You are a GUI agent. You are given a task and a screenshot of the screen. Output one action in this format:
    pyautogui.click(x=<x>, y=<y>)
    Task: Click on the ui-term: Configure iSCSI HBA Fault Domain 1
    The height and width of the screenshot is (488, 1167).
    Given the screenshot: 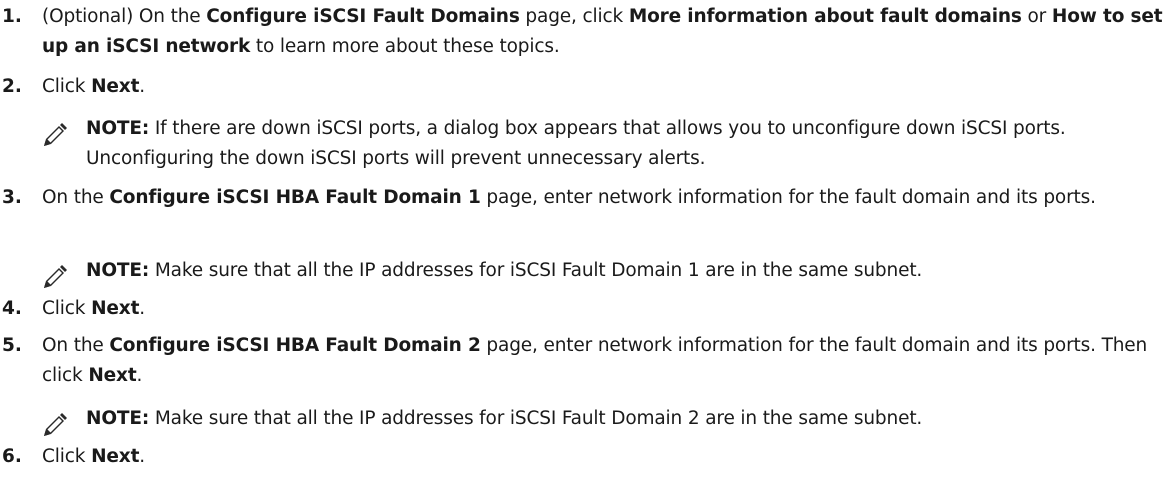 What is the action you would take?
    pyautogui.click(x=295, y=197)
    